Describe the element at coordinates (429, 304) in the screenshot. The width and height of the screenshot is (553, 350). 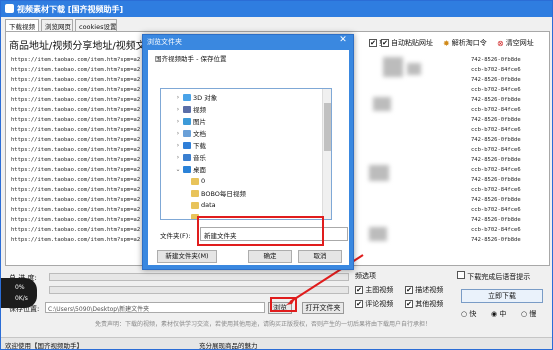
I see `other-video-label: 其他视频` at that location.